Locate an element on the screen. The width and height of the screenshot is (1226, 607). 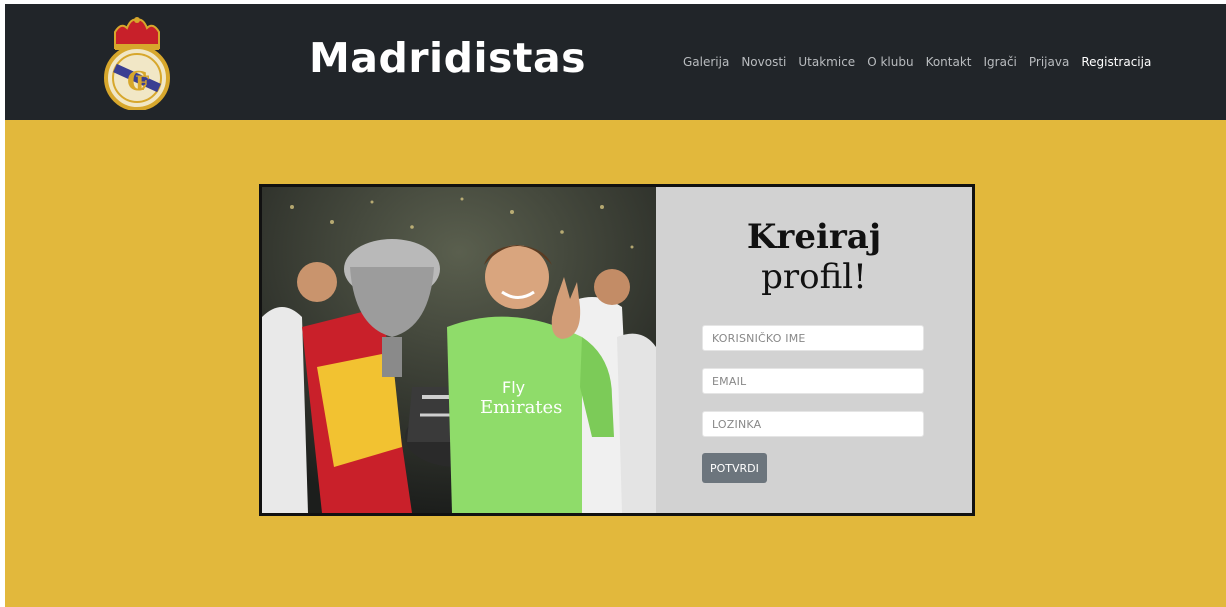
nav-item-galerija: Galerija is located at coordinates (706, 62).